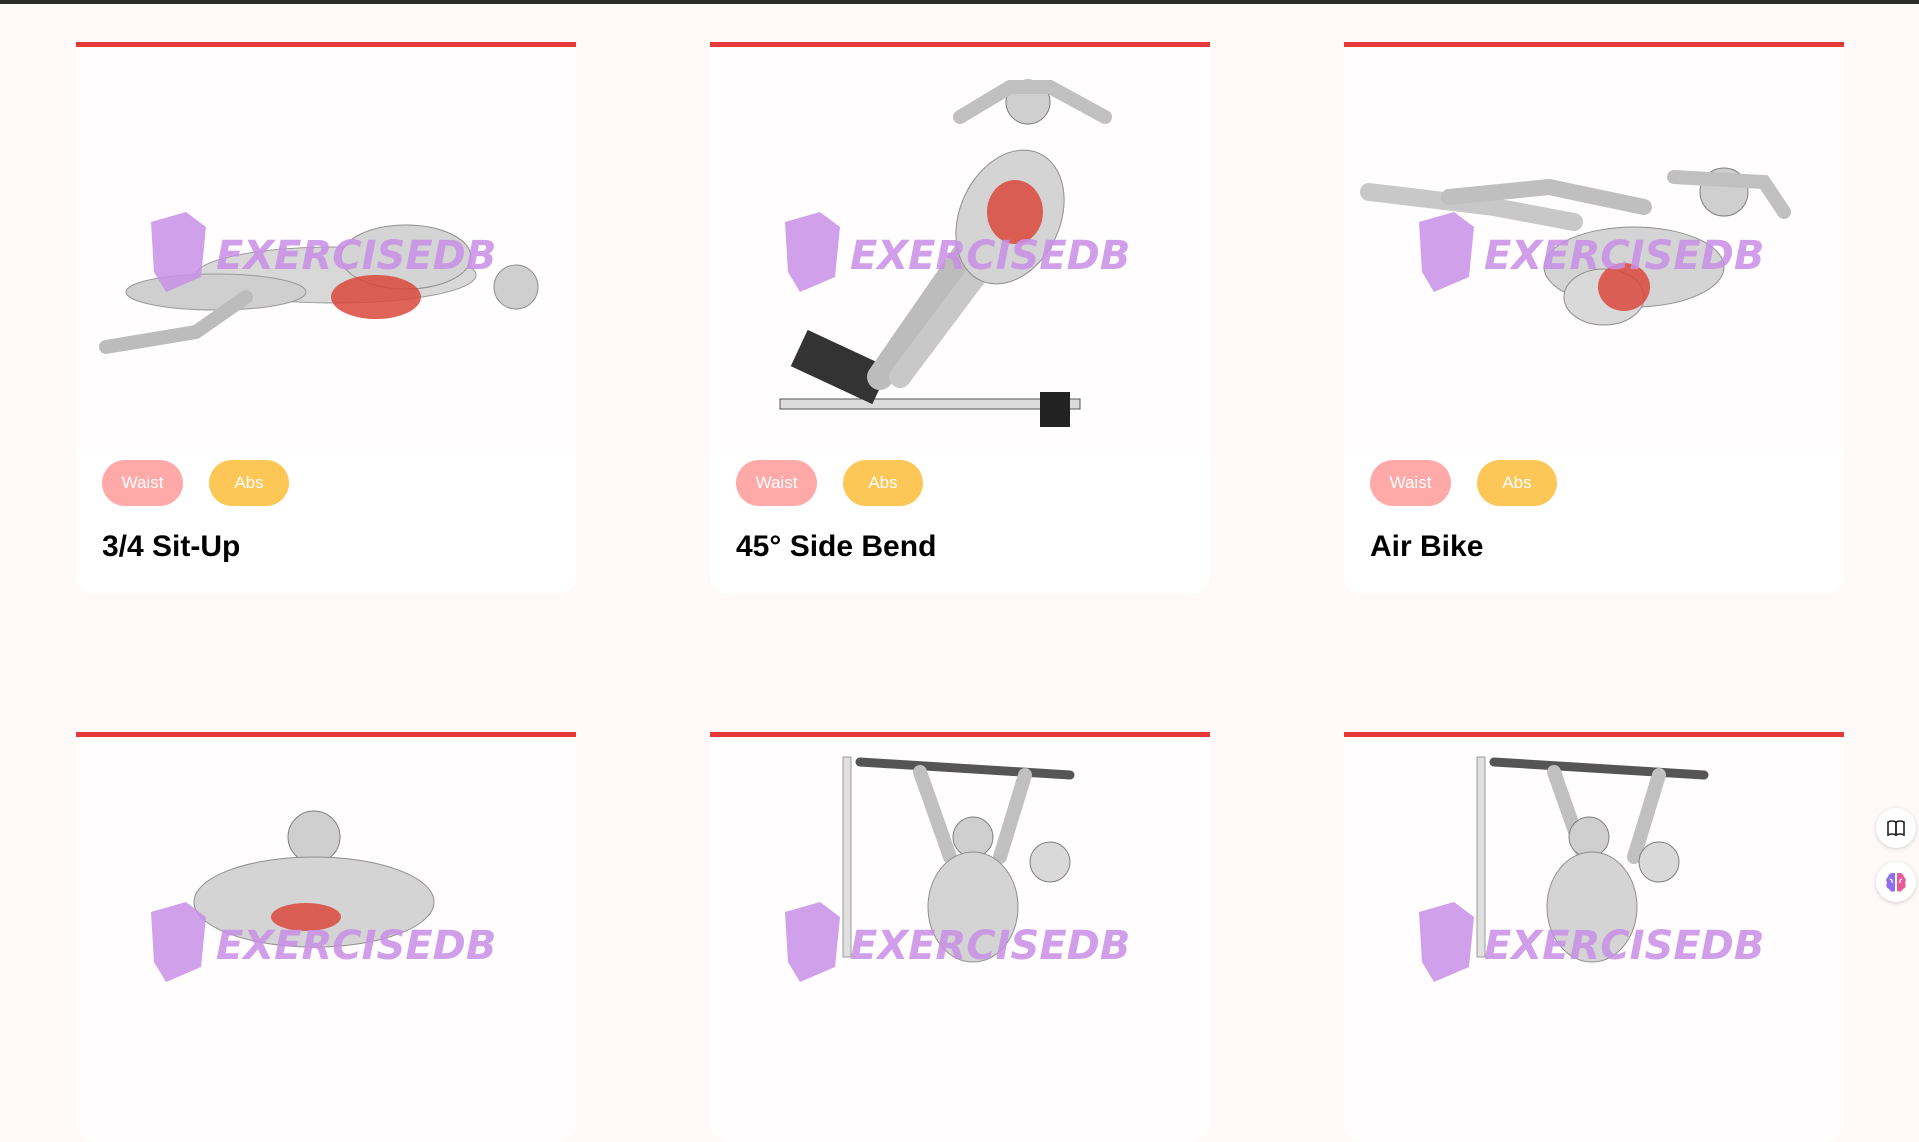 This screenshot has width=1919, height=1142. I want to click on exercise-name: Air Bike, so click(1427, 546).